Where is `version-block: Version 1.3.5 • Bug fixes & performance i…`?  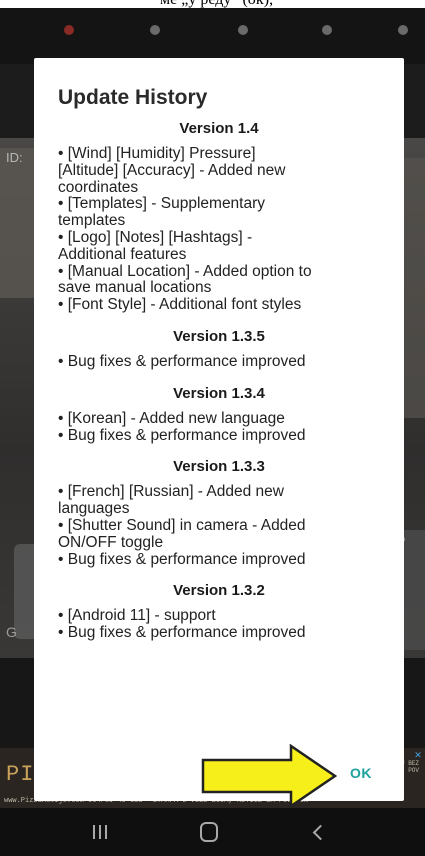 version-block: Version 1.3.5 • Bug fixes & performance i… is located at coordinates (219, 349).